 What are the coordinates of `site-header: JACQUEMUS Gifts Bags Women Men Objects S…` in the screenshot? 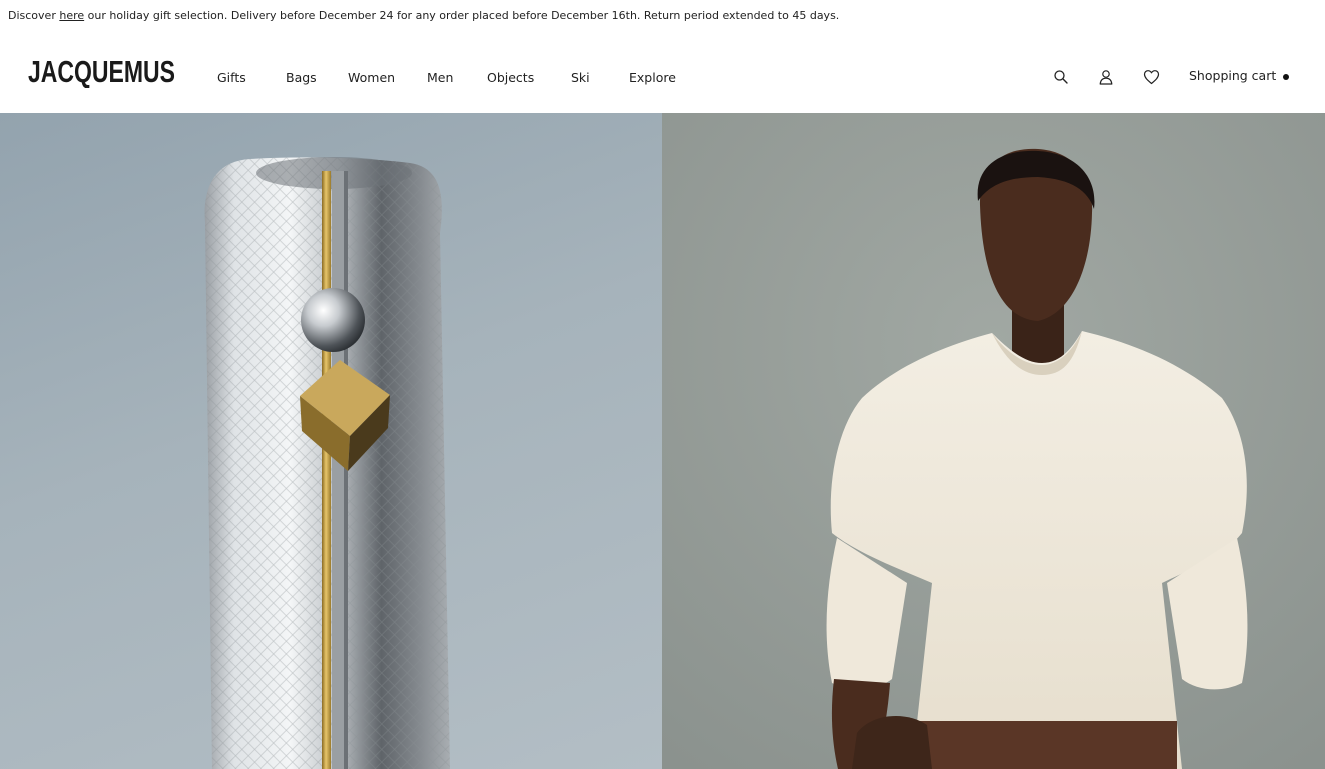 It's located at (662, 72).